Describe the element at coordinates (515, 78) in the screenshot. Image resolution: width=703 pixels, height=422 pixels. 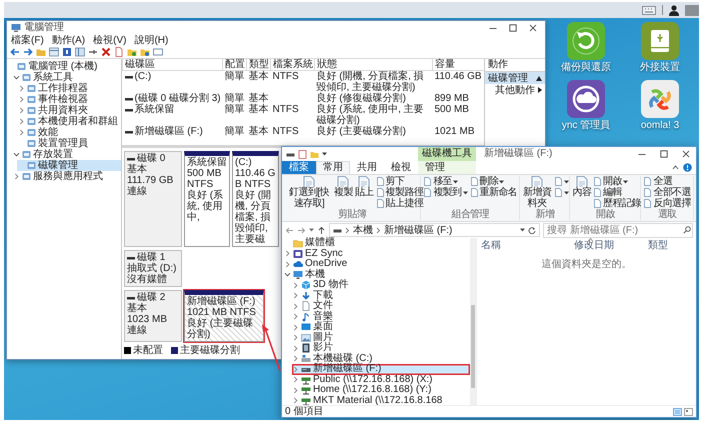
I see `actions-section: 磁碟管理` at that location.